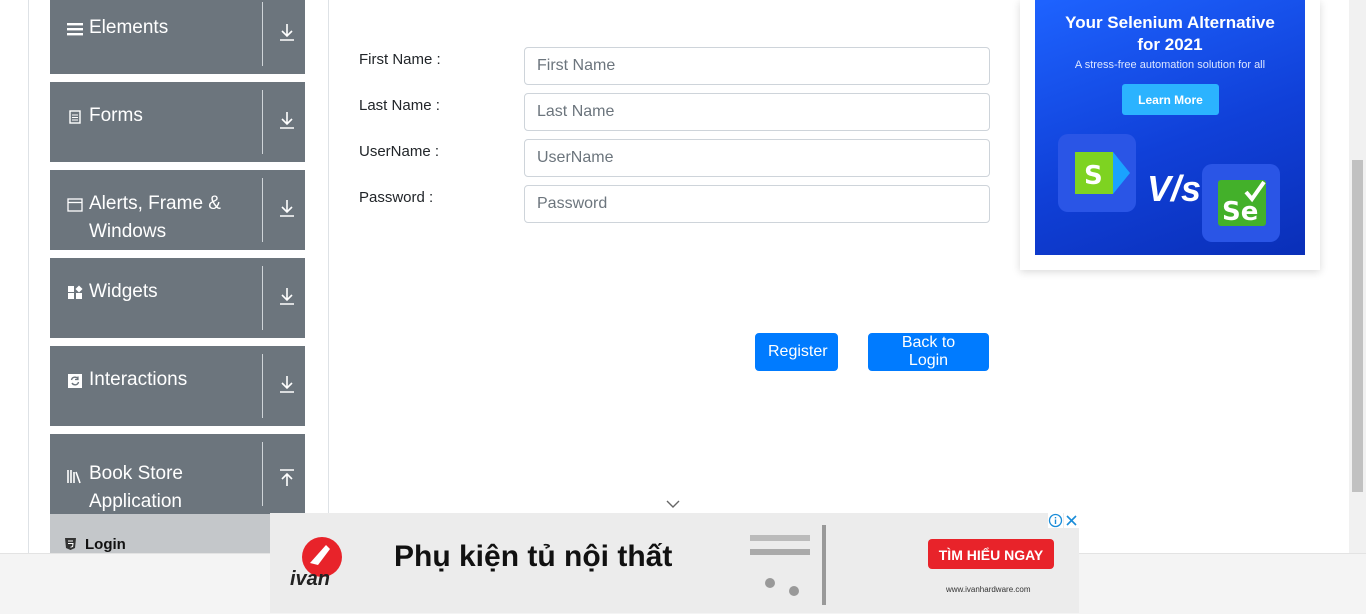 The width and height of the screenshot is (1366, 614). I want to click on widgets-icon, so click(75, 292).